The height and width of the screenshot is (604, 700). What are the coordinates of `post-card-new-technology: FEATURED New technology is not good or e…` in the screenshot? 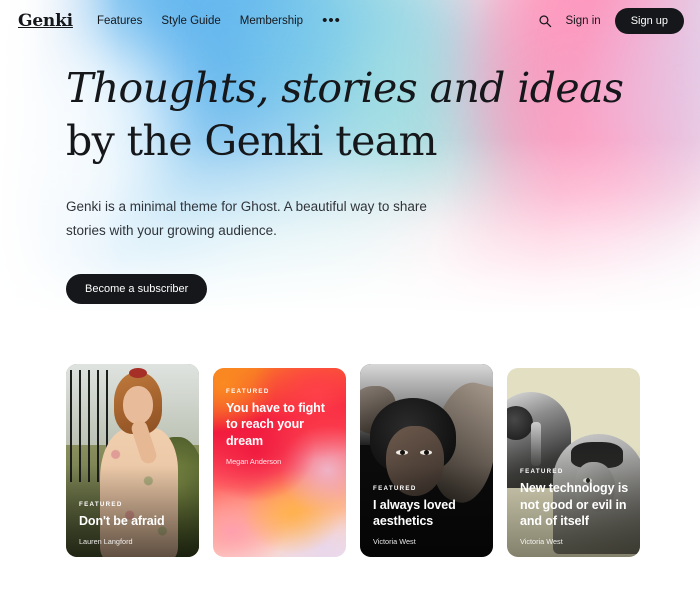 It's located at (573, 462).